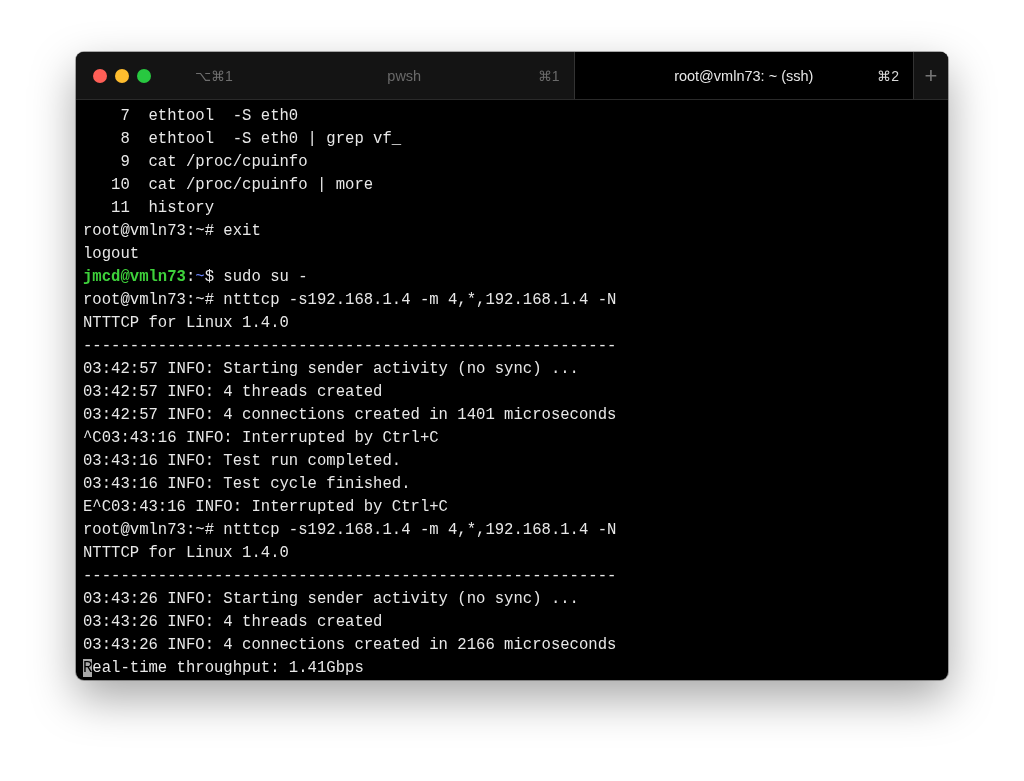 This screenshot has height=781, width=1024. I want to click on terminal-line: Real-time throughput: 1.41Gbps, so click(224, 668).